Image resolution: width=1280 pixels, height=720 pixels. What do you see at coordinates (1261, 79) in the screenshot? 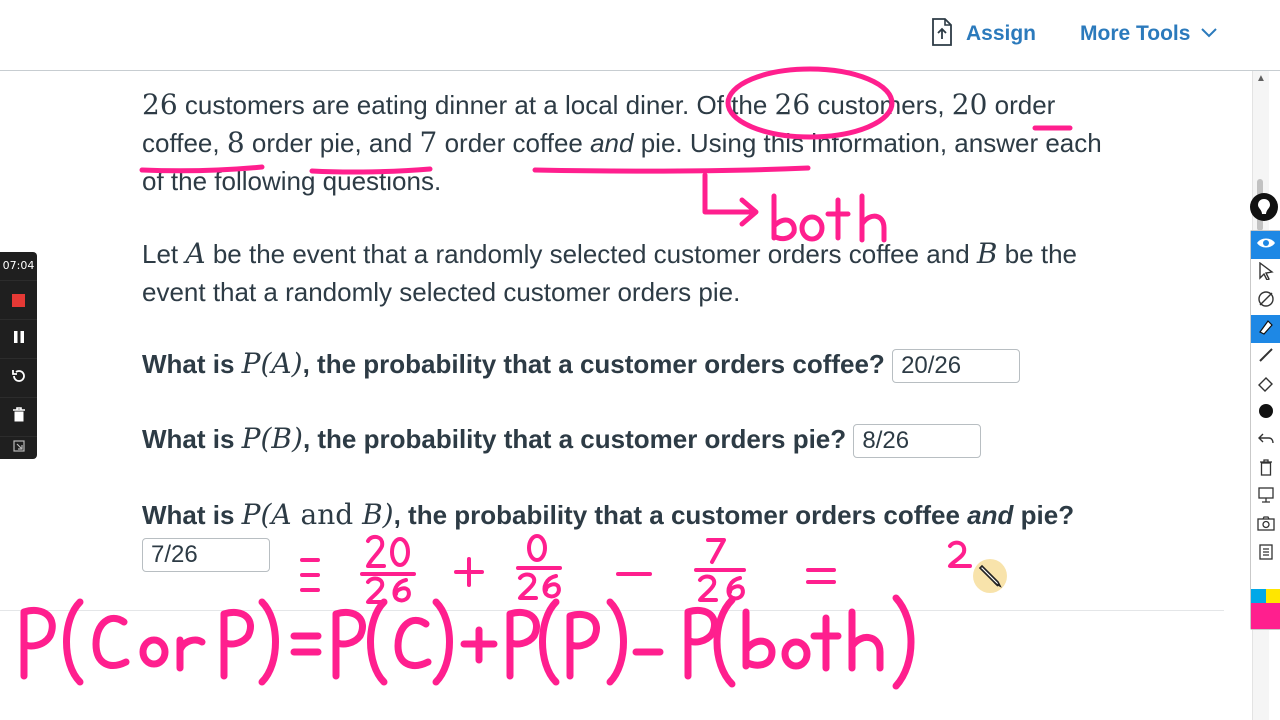
I see `scroll-up-icon: ▲` at bounding box center [1261, 79].